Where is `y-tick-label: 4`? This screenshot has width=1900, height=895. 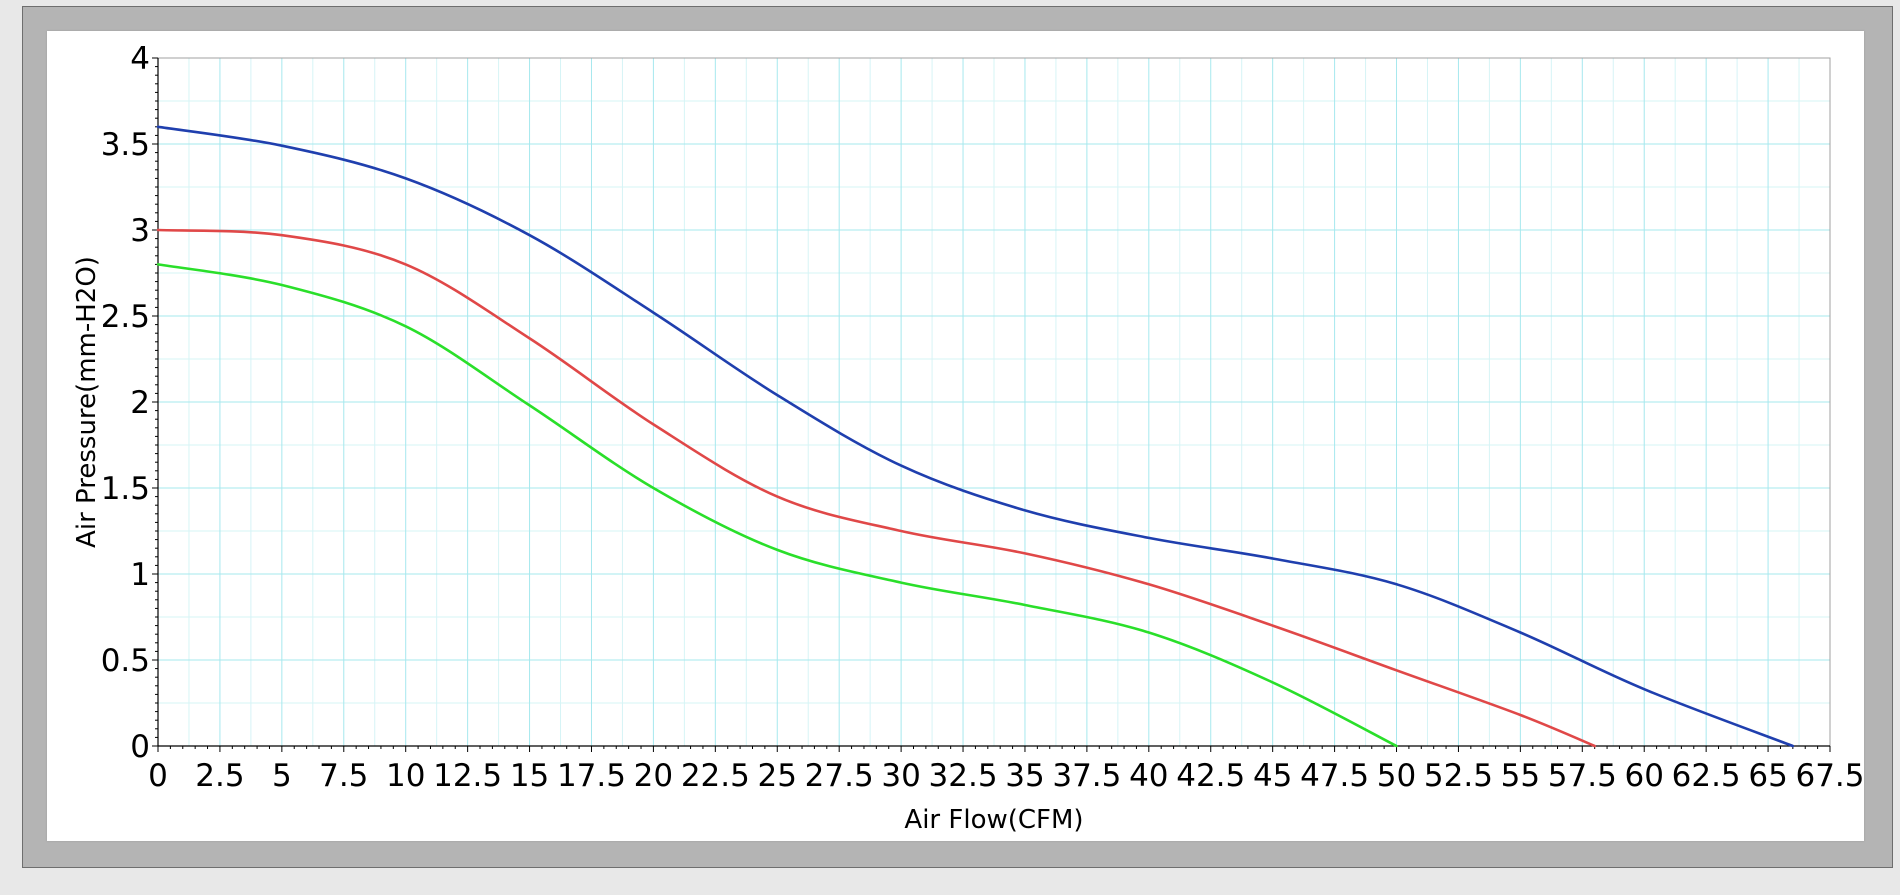
y-tick-label: 4 is located at coordinates (140, 59).